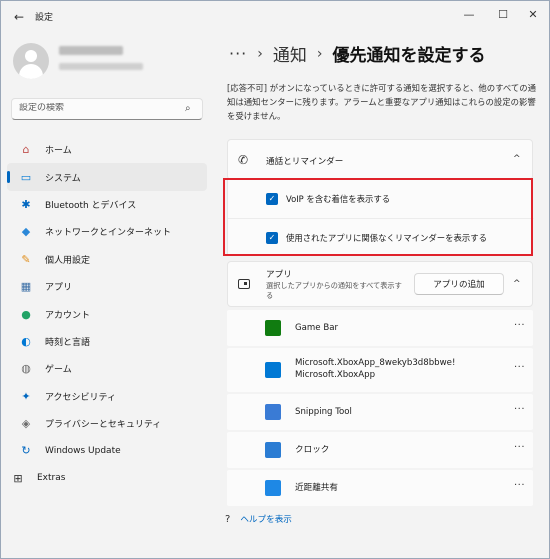  What do you see at coordinates (244, 284) in the screenshot?
I see `app-window-icon` at bounding box center [244, 284].